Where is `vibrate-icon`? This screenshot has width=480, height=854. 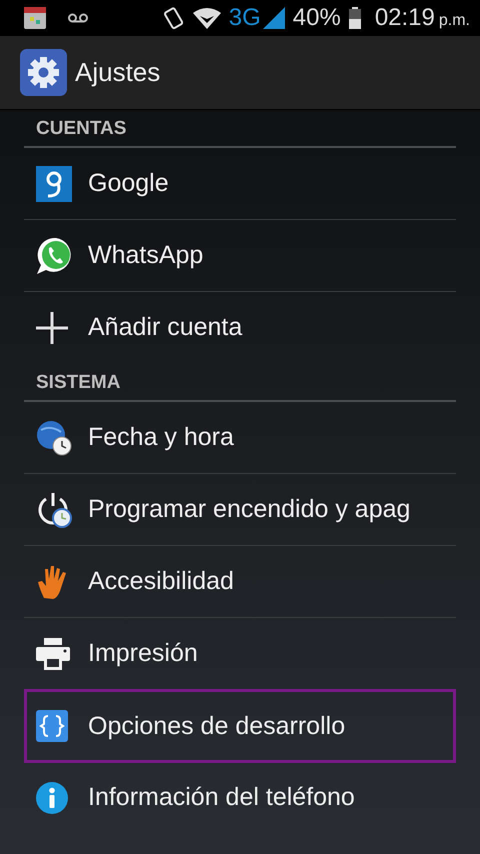
vibrate-icon is located at coordinates (173, 18).